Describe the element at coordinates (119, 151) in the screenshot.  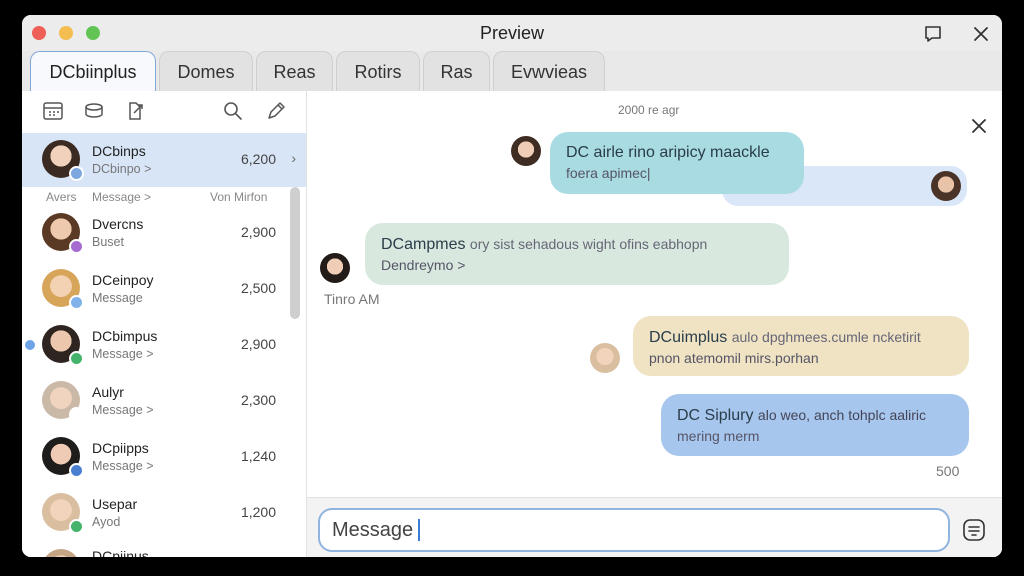
I see `conversation-name: DCbinps` at that location.